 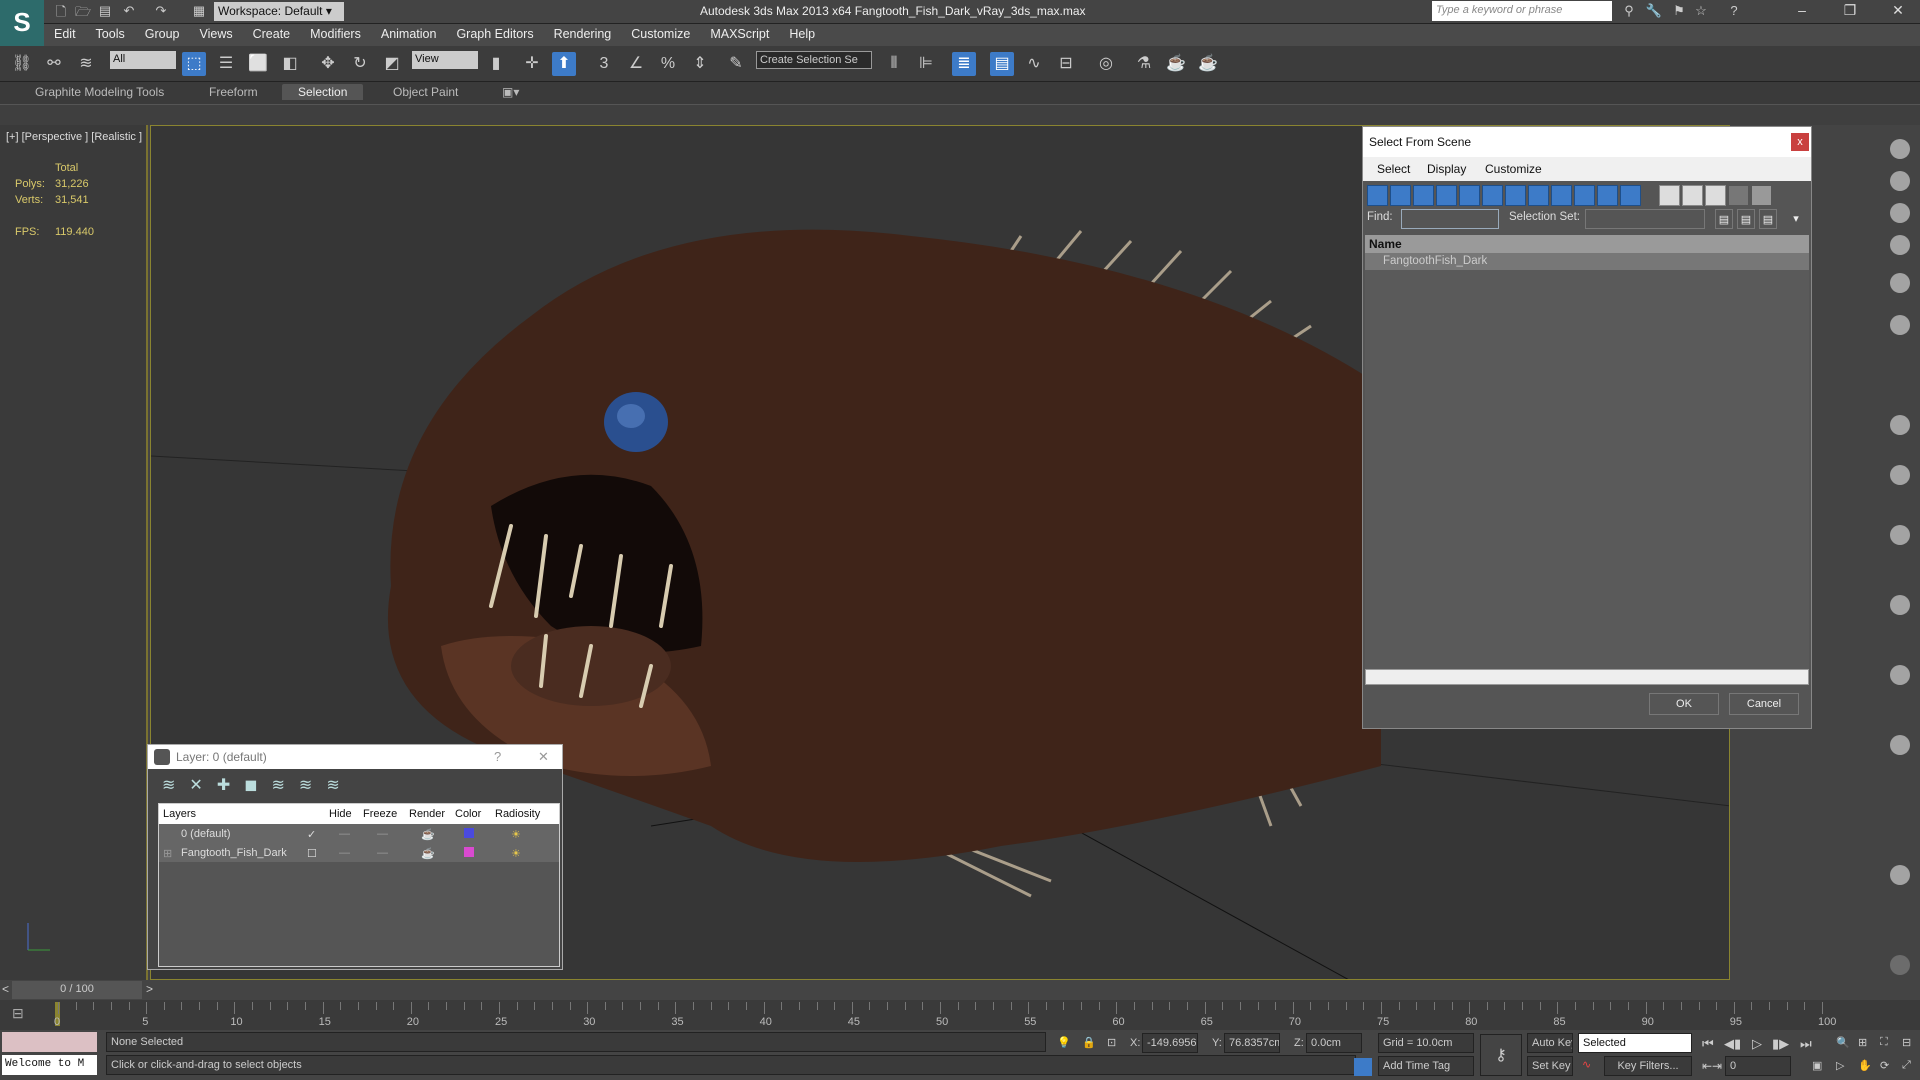 I want to click on named-selection-set-dropdown: Create Selection Se, so click(x=814, y=60).